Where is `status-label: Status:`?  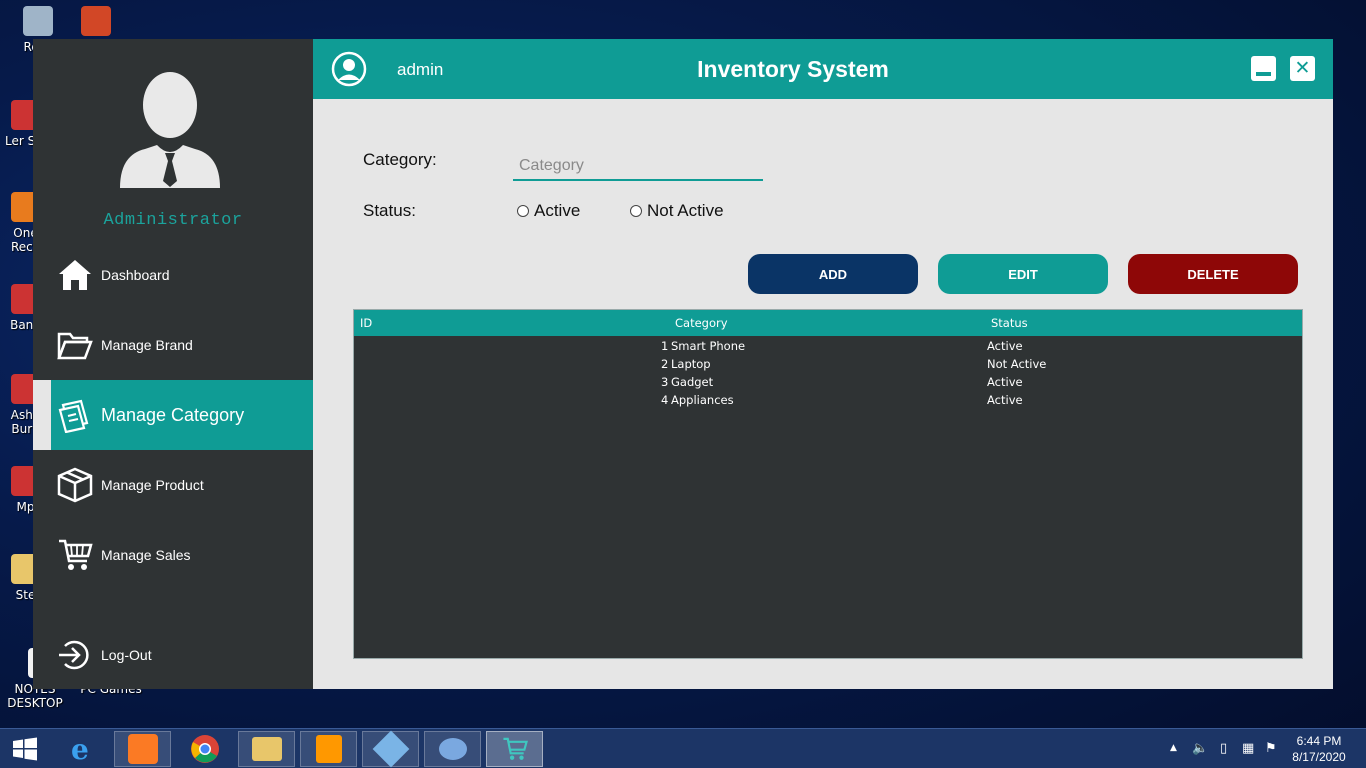 status-label: Status: is located at coordinates (389, 210).